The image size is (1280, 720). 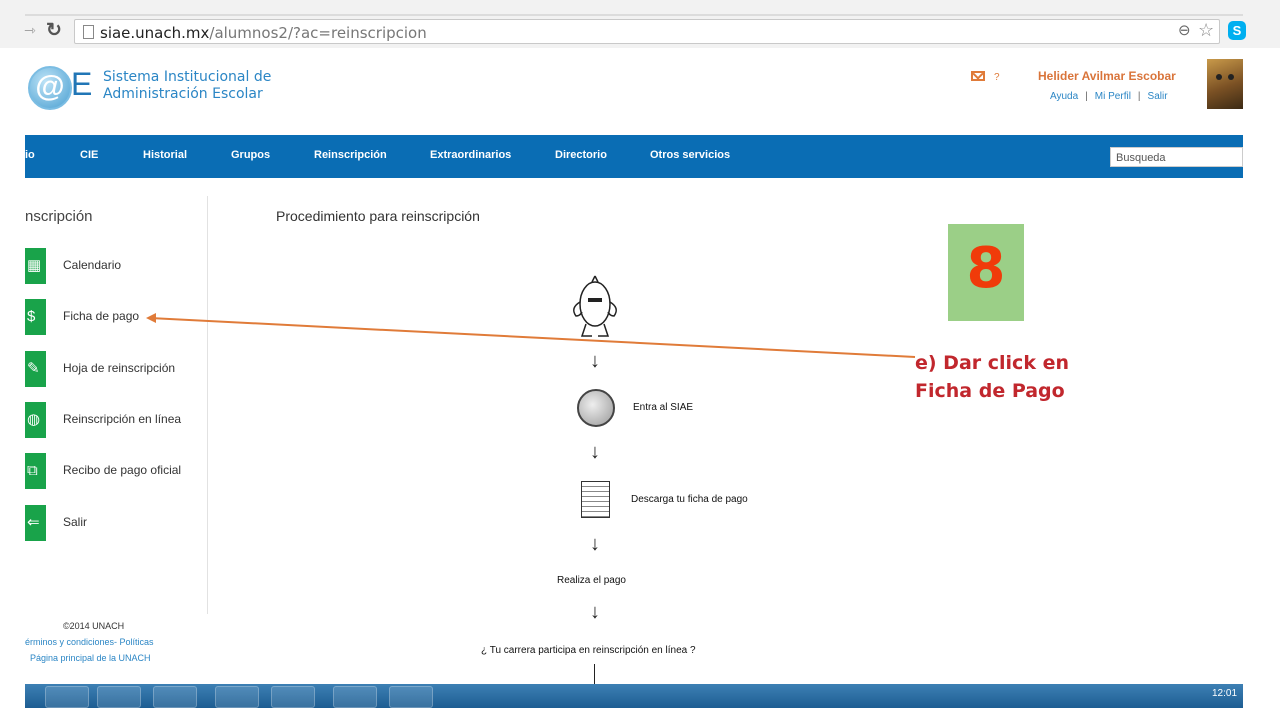 I want to click on search-input, so click(x=1176, y=158).